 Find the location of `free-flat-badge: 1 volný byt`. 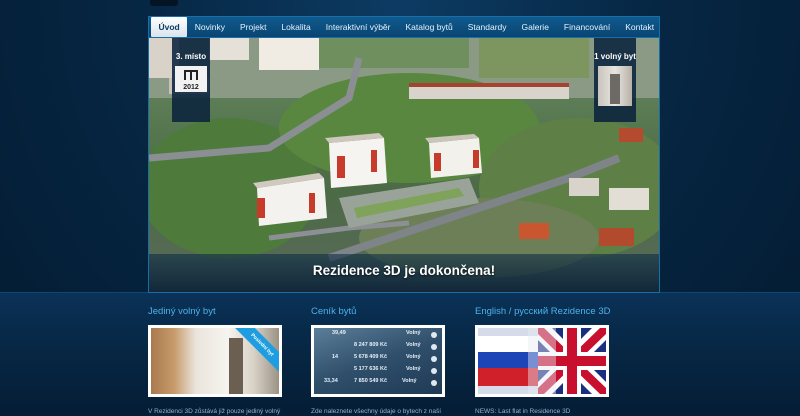

free-flat-badge: 1 volný byt is located at coordinates (615, 80).